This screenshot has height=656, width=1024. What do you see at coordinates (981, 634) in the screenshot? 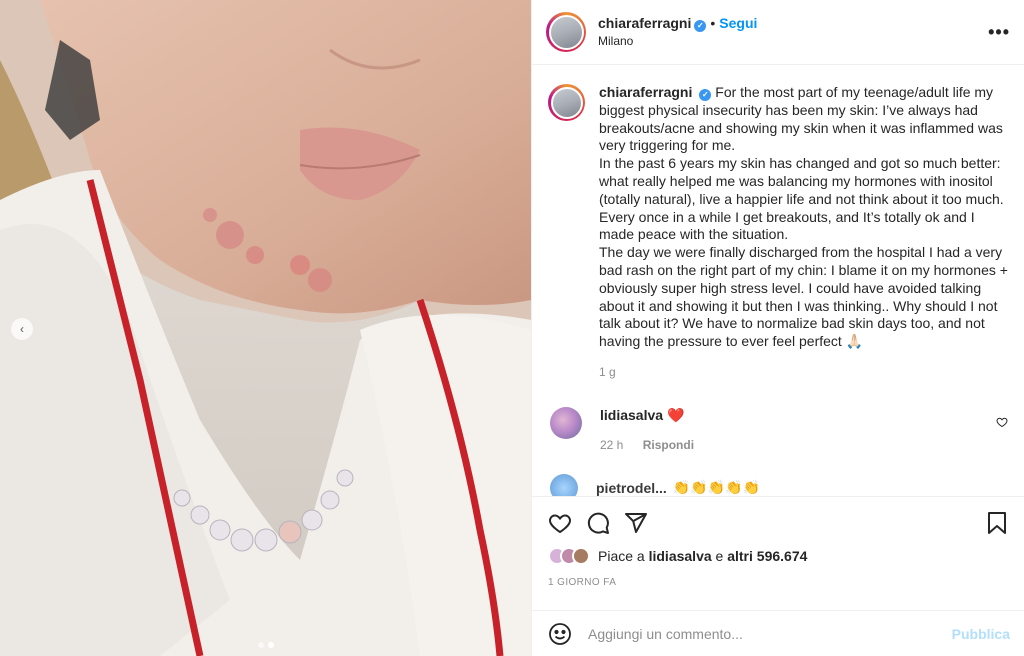
I see `publish-button: Pubblica` at bounding box center [981, 634].